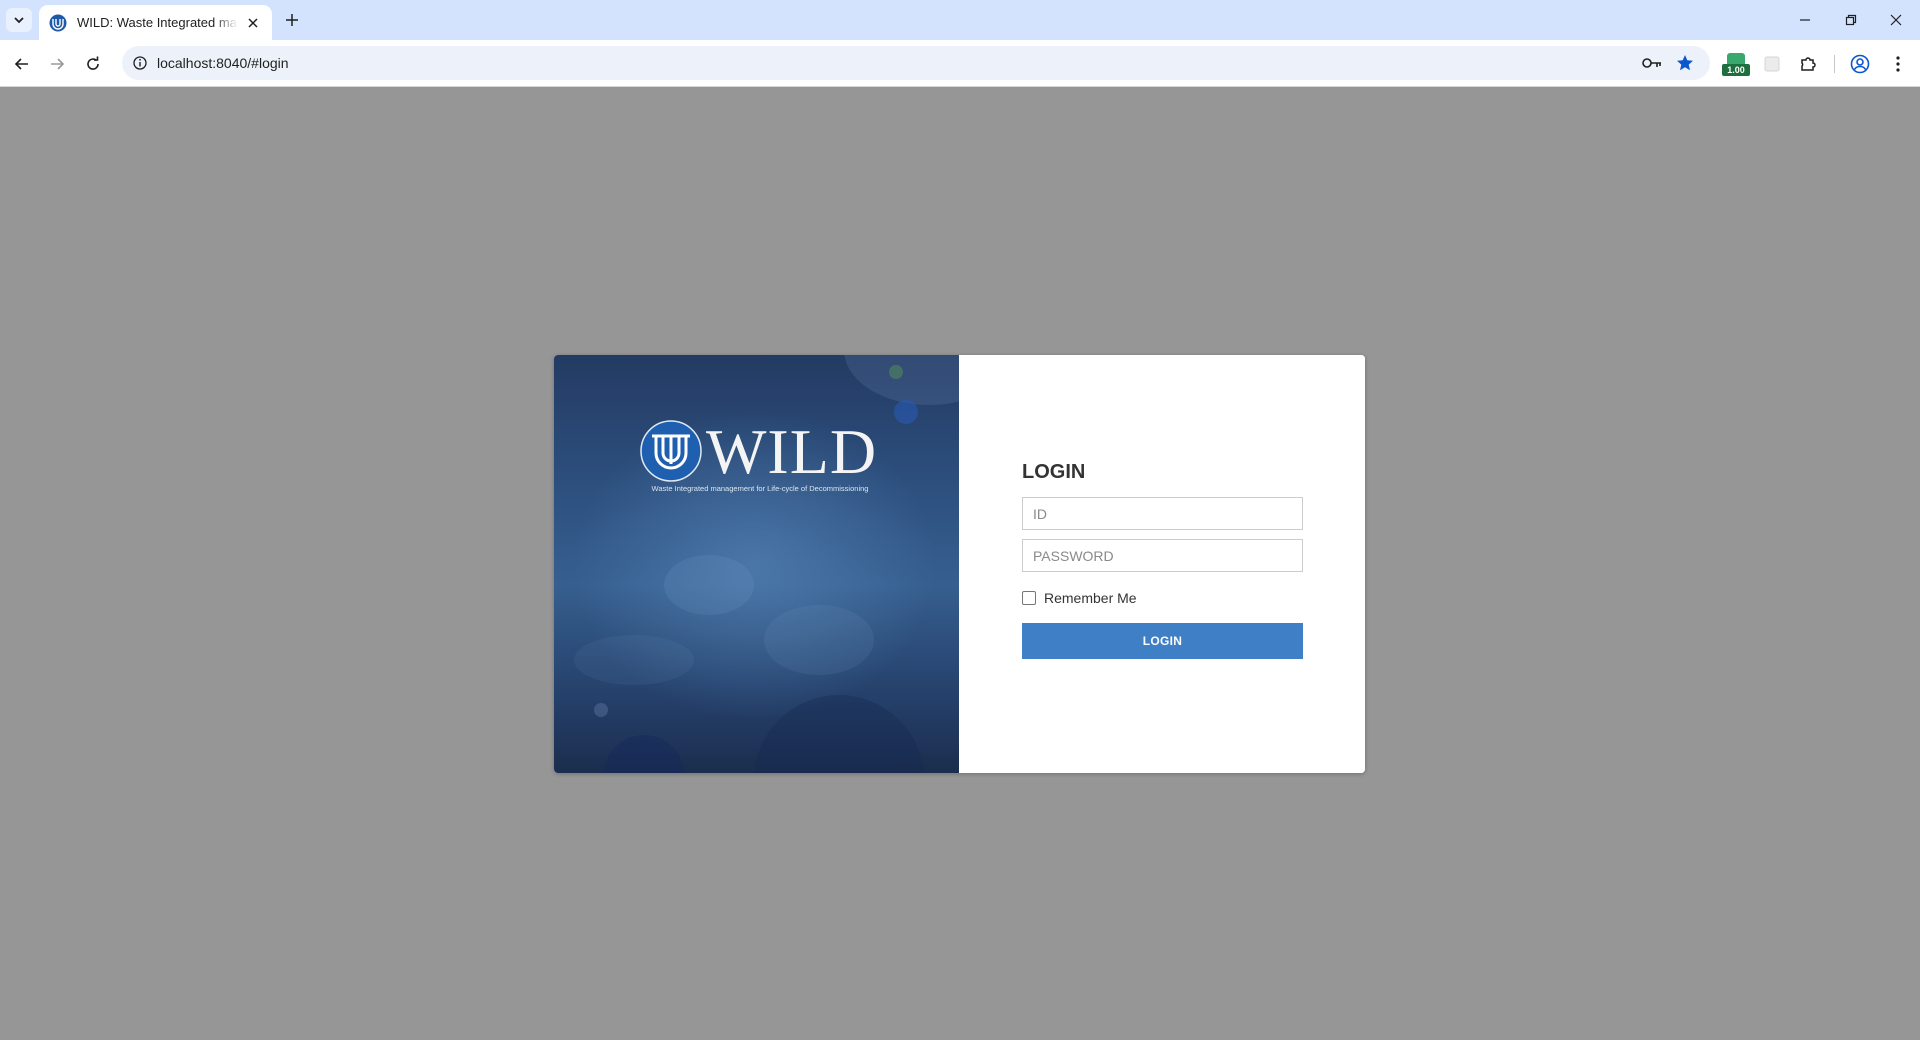 The image size is (1920, 1040). I want to click on remember-me-label: Remember Me, so click(1090, 598).